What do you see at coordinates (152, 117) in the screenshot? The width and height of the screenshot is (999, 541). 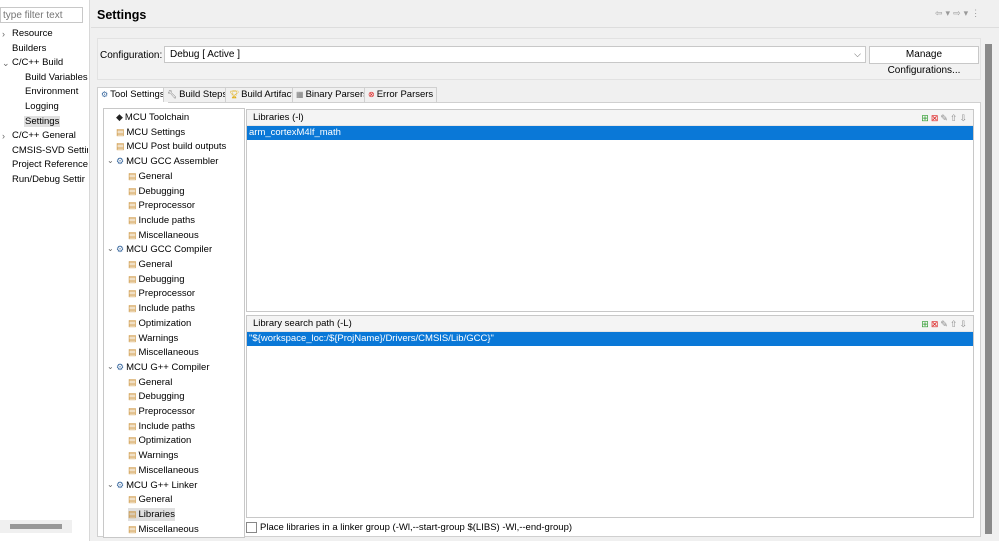 I see `tree-item: ◆ MCU Toolchain` at bounding box center [152, 117].